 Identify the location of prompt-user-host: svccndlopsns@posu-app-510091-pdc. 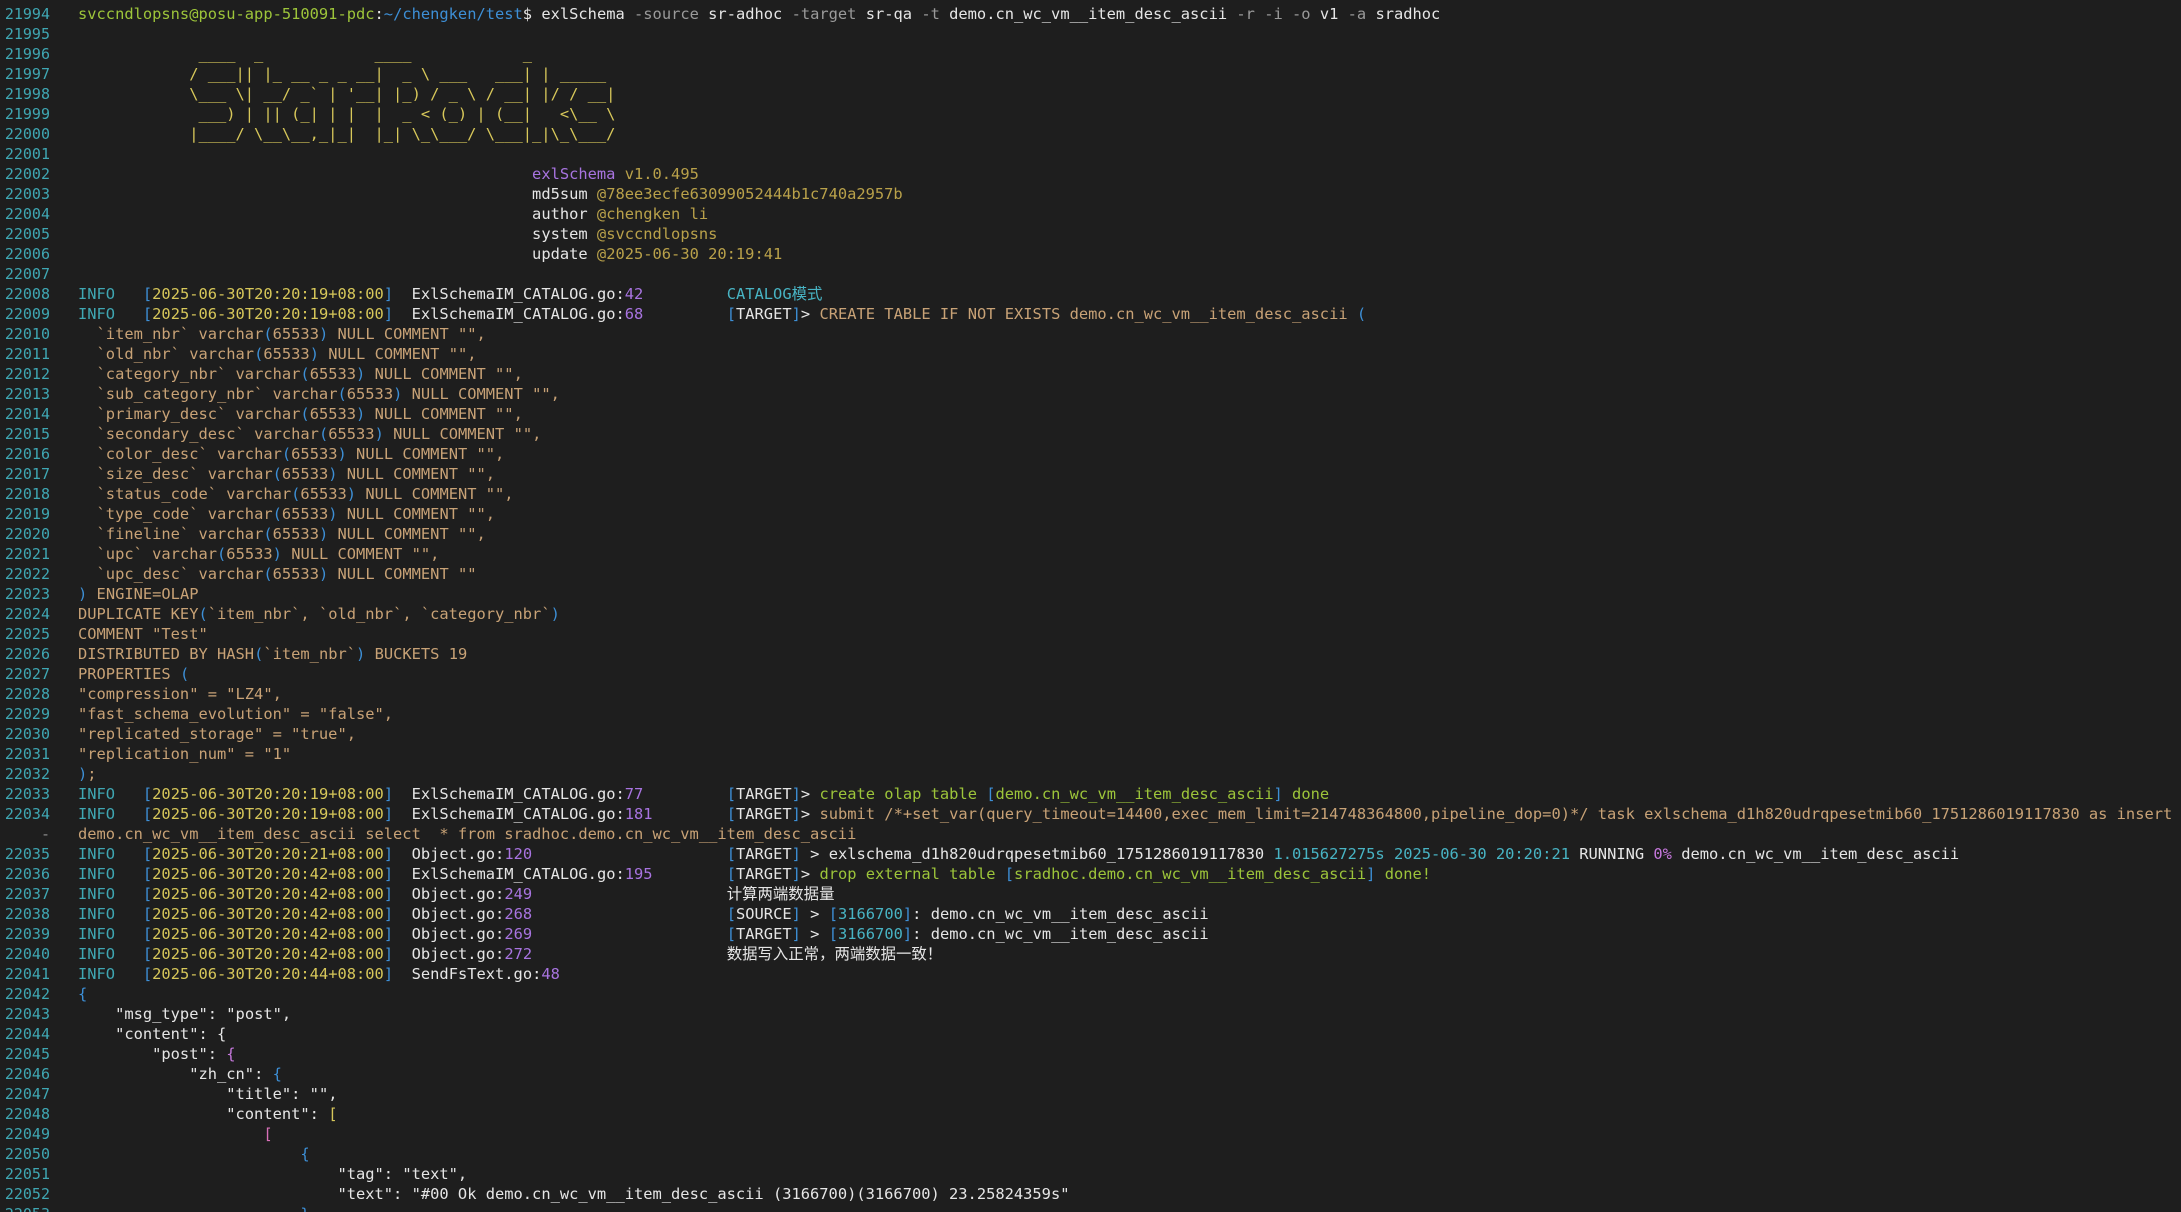
(226, 14).